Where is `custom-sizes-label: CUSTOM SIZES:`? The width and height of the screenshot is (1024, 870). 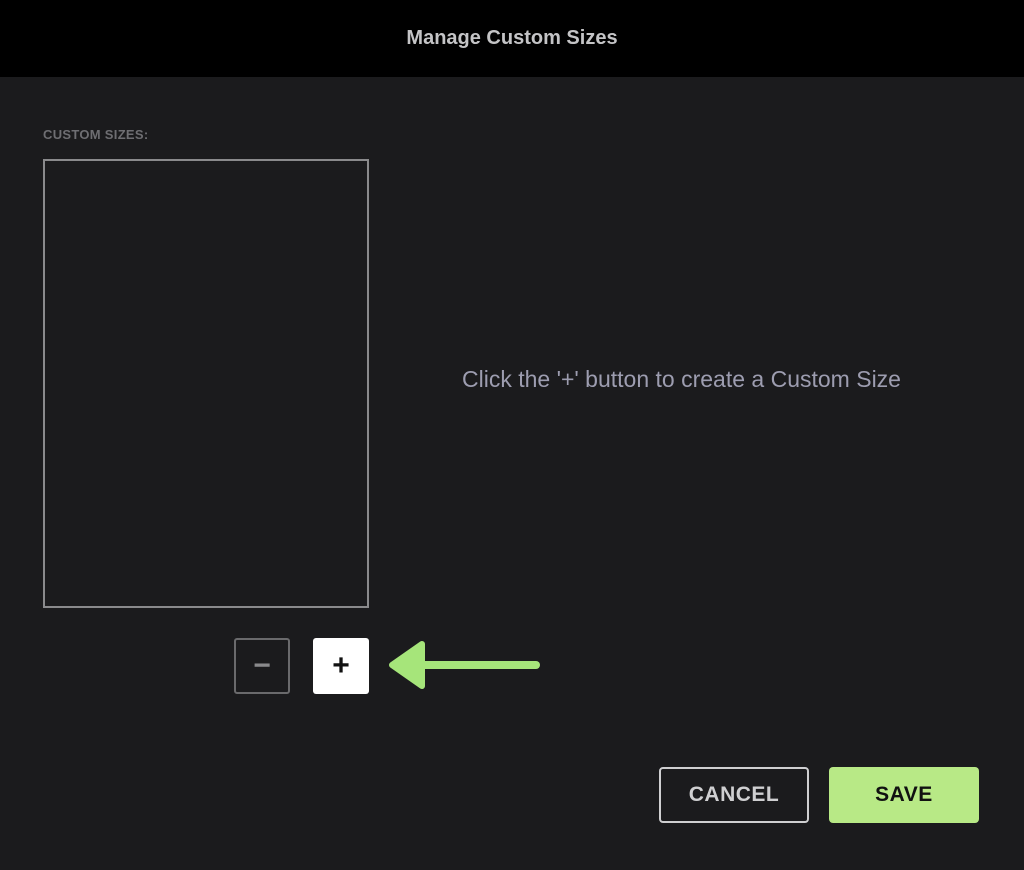 custom-sizes-label: CUSTOM SIZES: is located at coordinates (96, 134).